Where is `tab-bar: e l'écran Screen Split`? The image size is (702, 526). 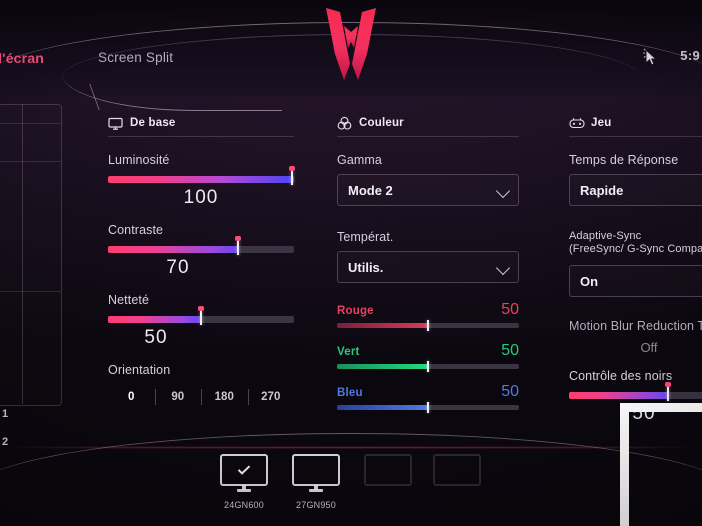
tab-bar: e l'écran Screen Split is located at coordinates (351, 77).